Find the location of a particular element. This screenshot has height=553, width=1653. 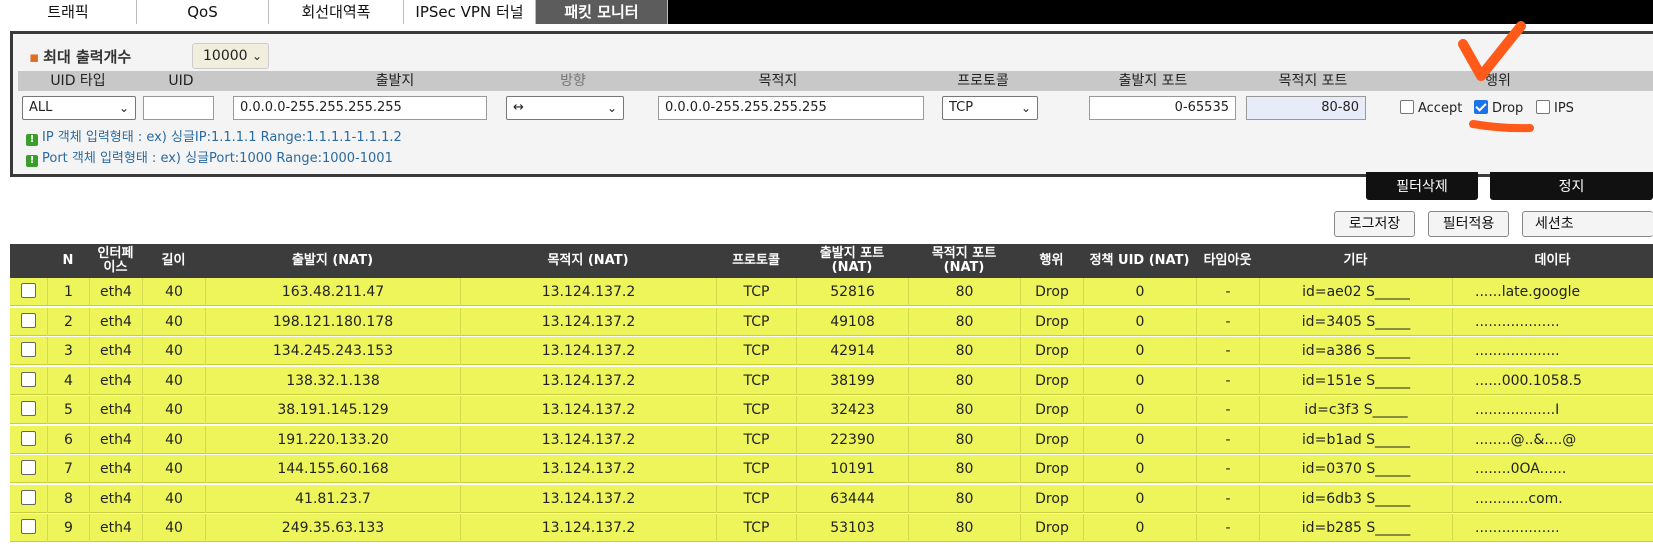

header-uid: UID is located at coordinates (181, 81).